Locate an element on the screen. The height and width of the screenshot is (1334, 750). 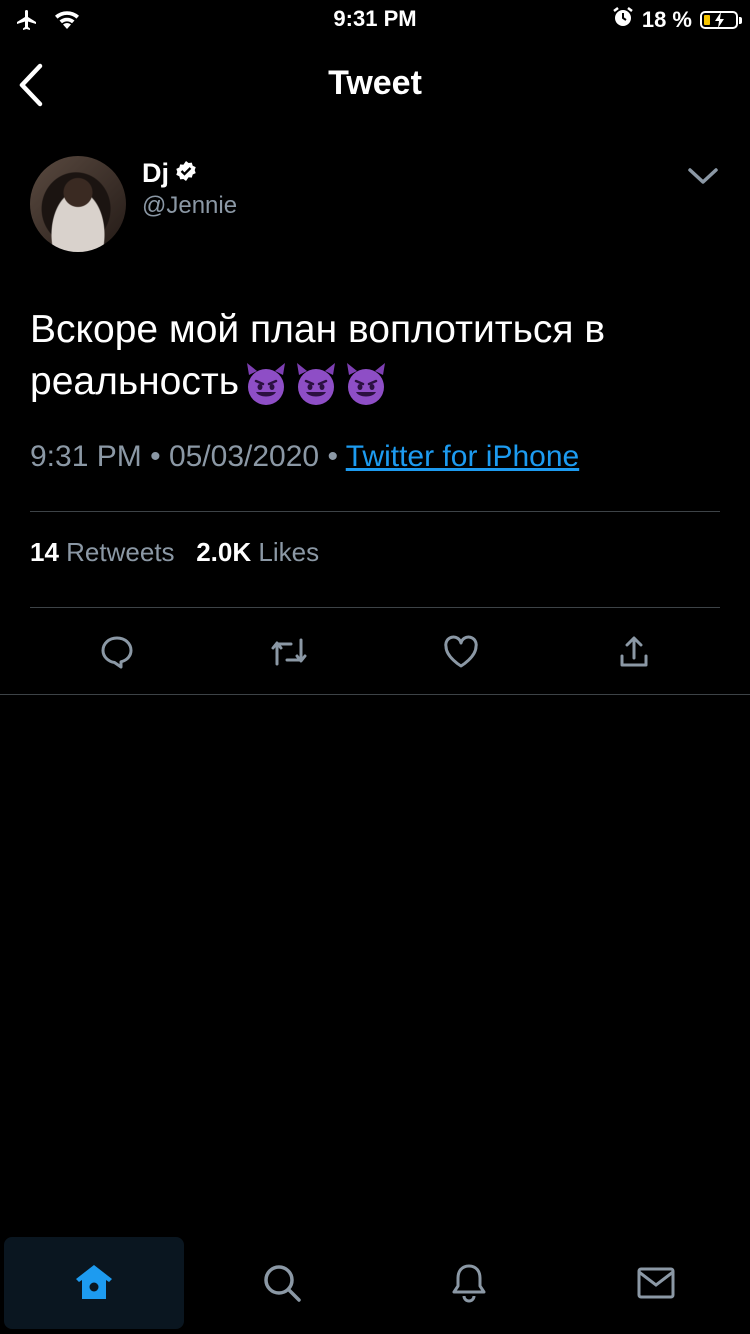
search-icon is located at coordinates (282, 1283).